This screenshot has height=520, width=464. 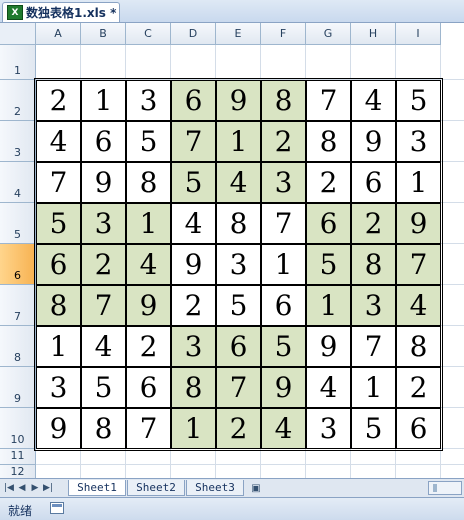 I want to click on column-header-C: C, so click(x=148, y=34).